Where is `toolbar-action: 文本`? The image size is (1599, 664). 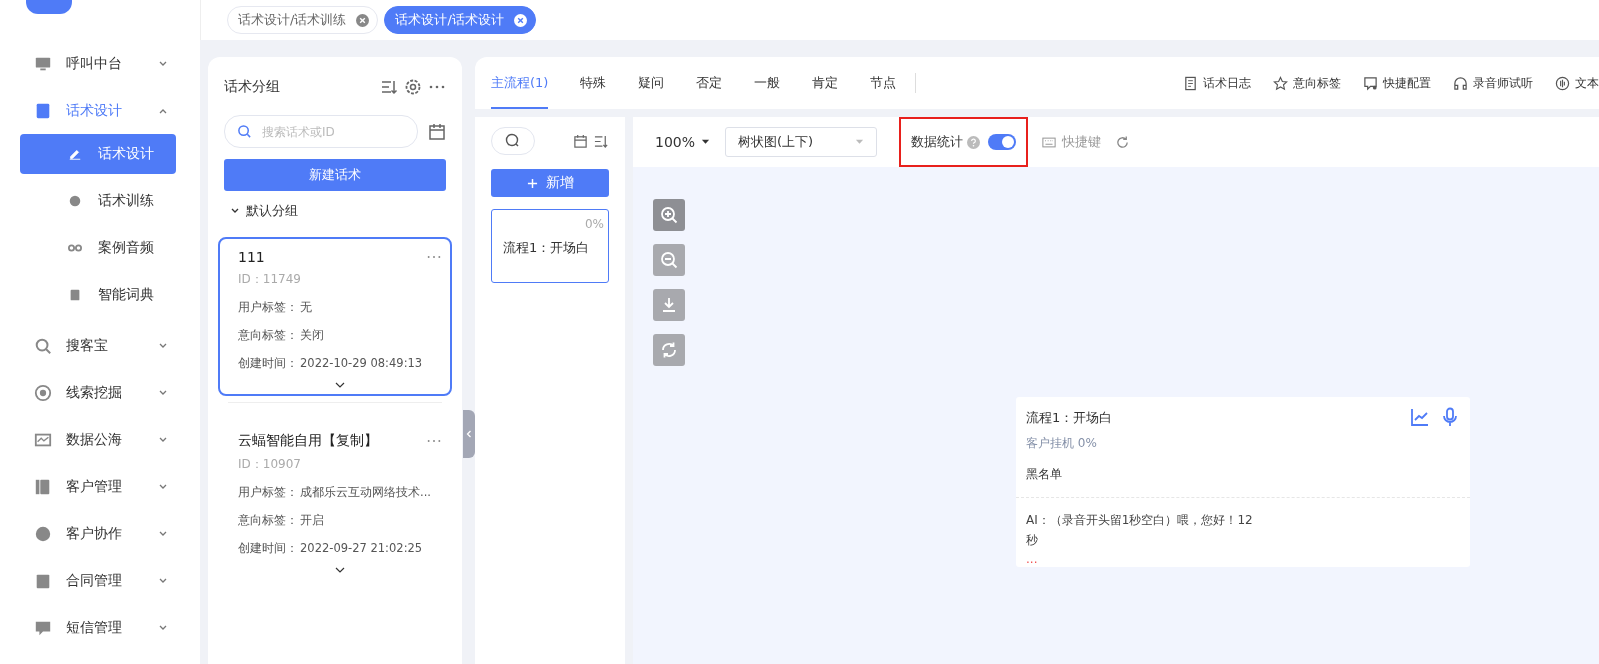
toolbar-action: 文本 is located at coordinates (1577, 83).